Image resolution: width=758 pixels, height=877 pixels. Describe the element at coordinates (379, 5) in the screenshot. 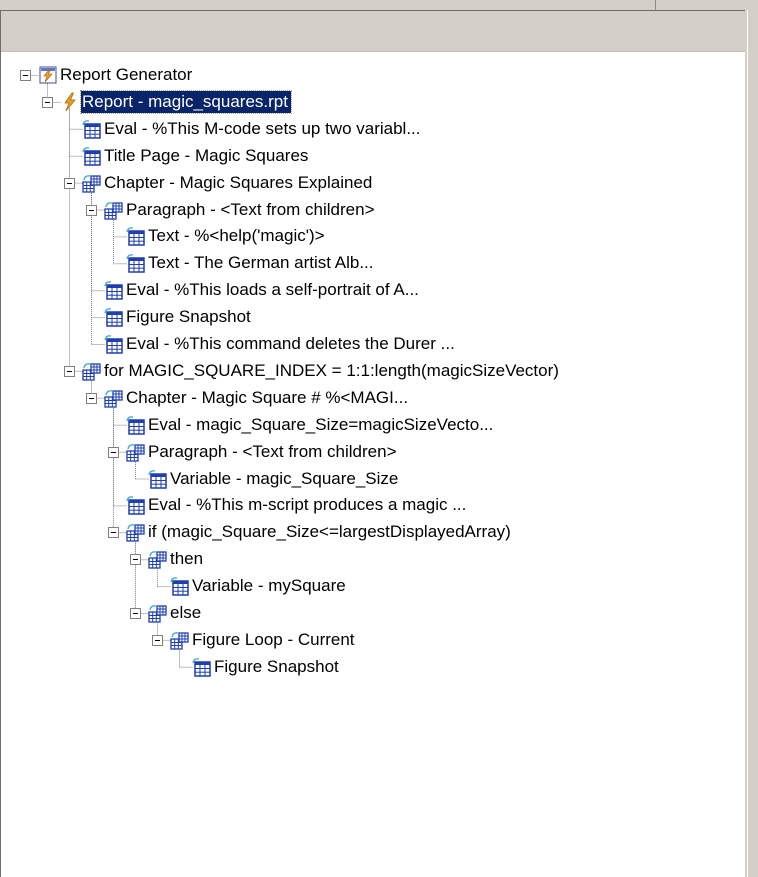

I see `top-strip` at that location.